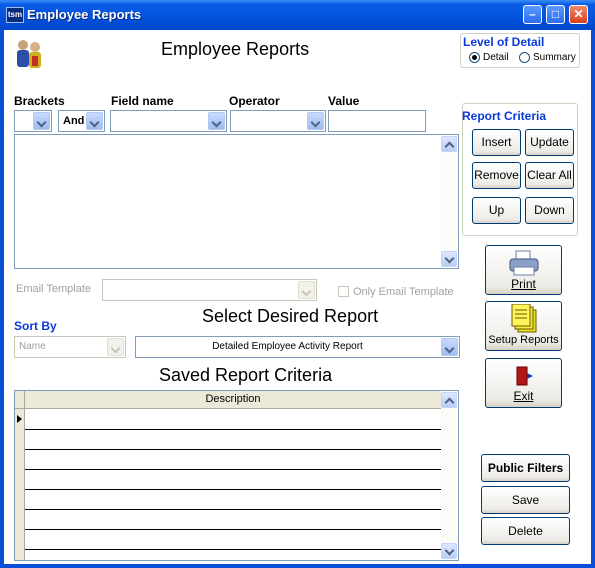 This screenshot has width=595, height=568. Describe the element at coordinates (254, 101) in the screenshot. I see `operator-label: Operator` at that location.